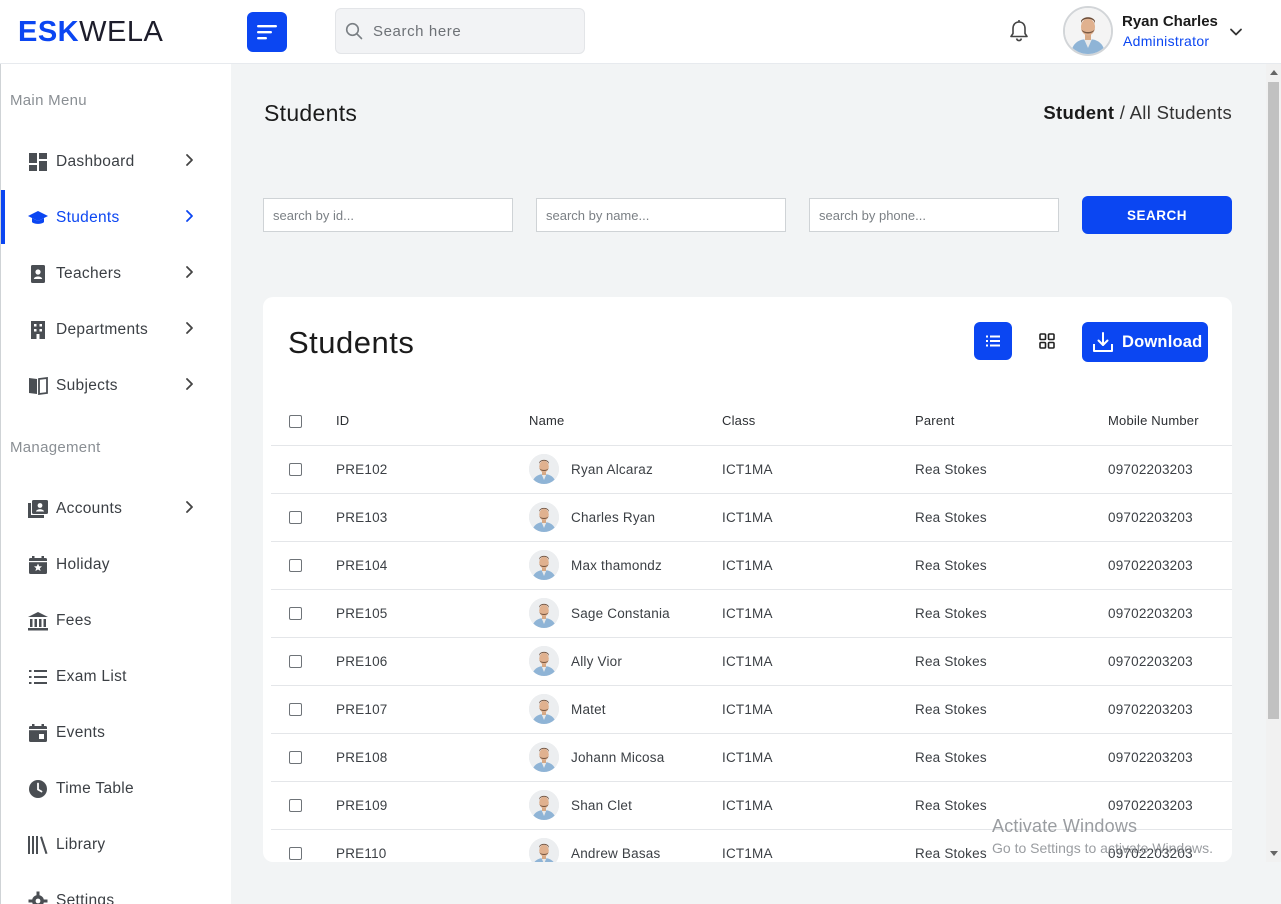 This screenshot has height=904, width=1281. What do you see at coordinates (1047, 341) in the screenshot?
I see `grid-view-button` at bounding box center [1047, 341].